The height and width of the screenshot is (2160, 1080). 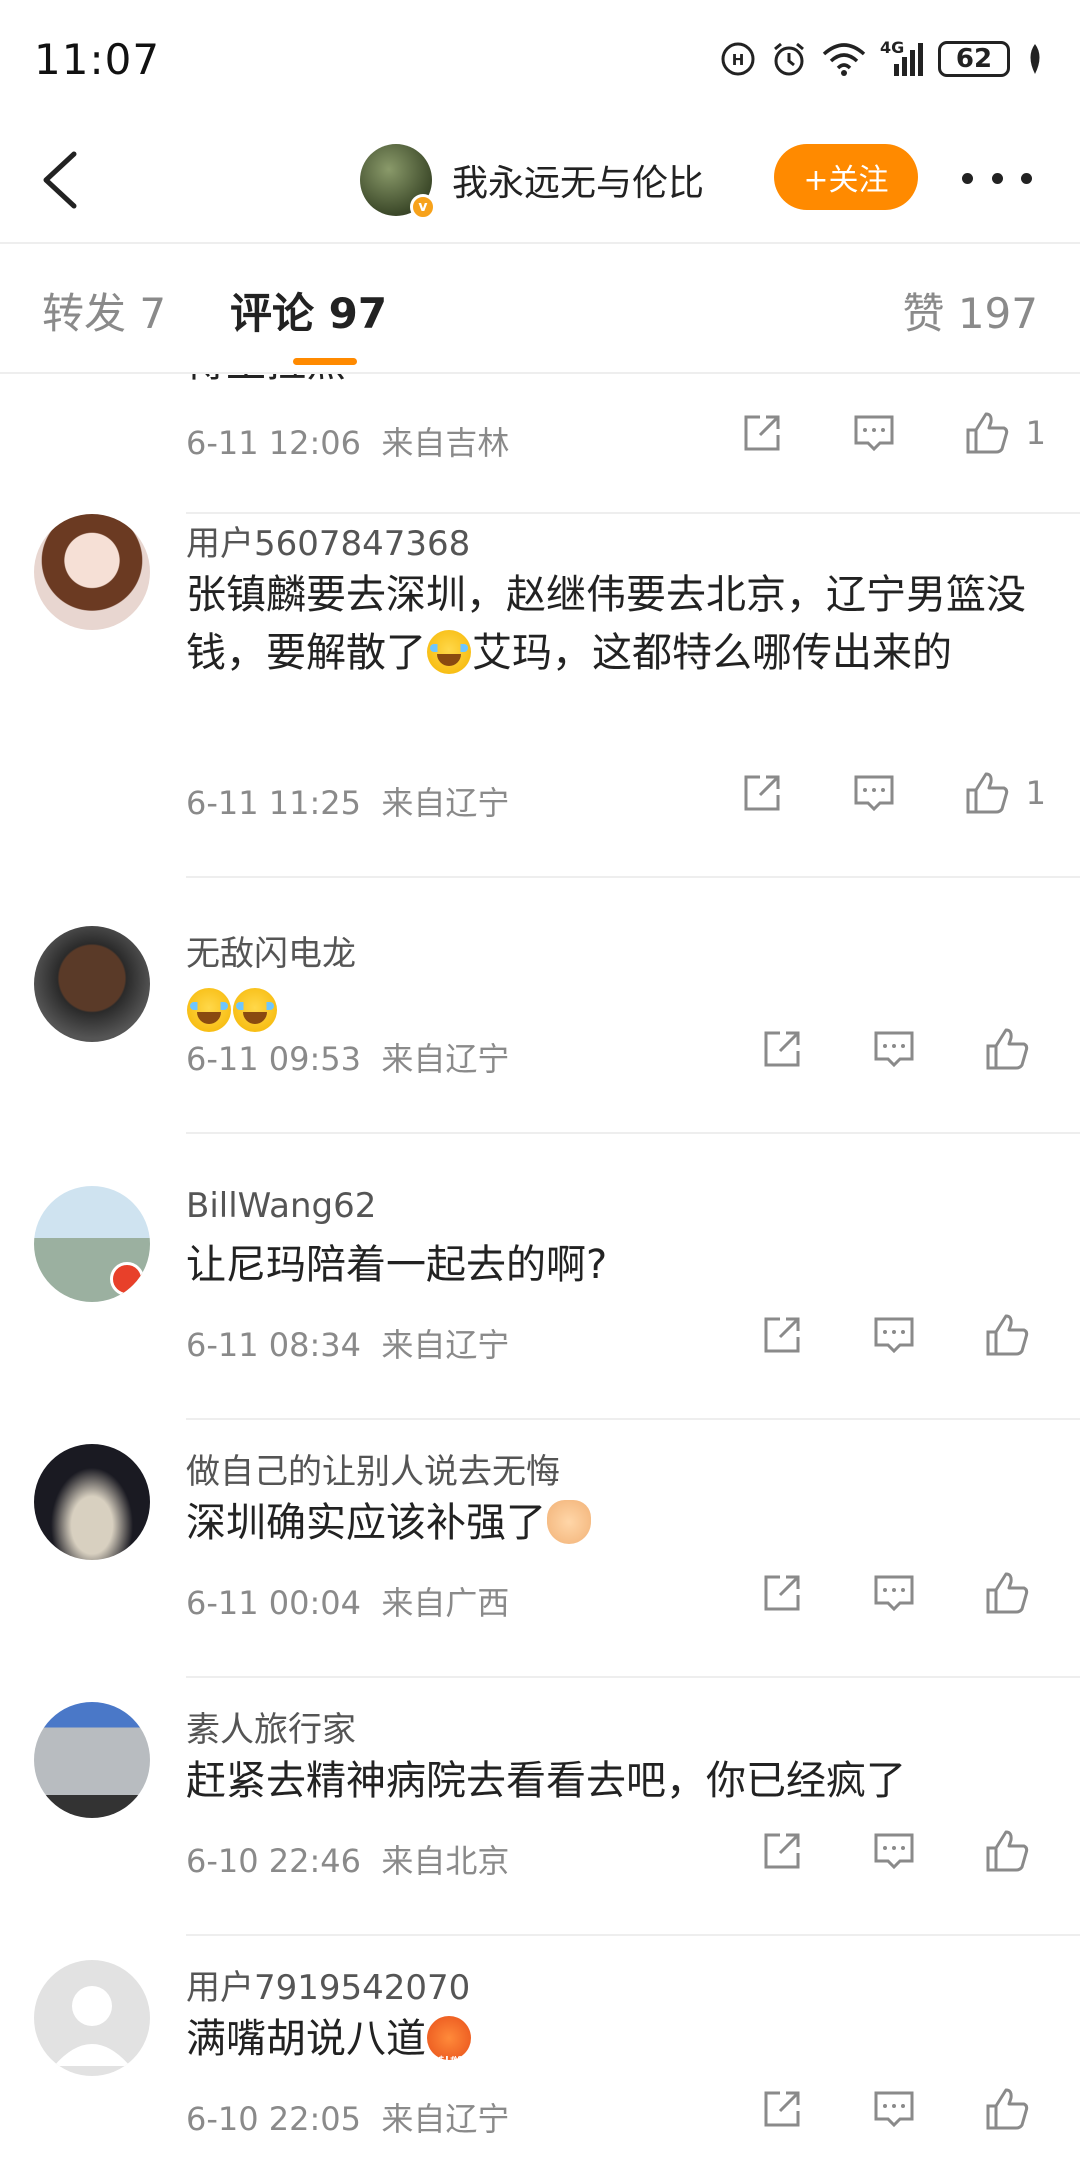 What do you see at coordinates (846, 177) in the screenshot?
I see `follow-button: +关注` at bounding box center [846, 177].